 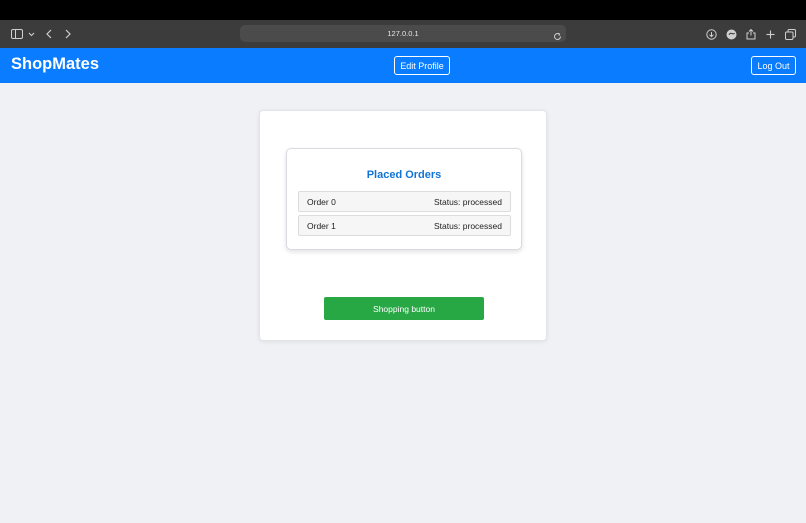 What do you see at coordinates (17, 34) in the screenshot?
I see `sidebar-icon` at bounding box center [17, 34].